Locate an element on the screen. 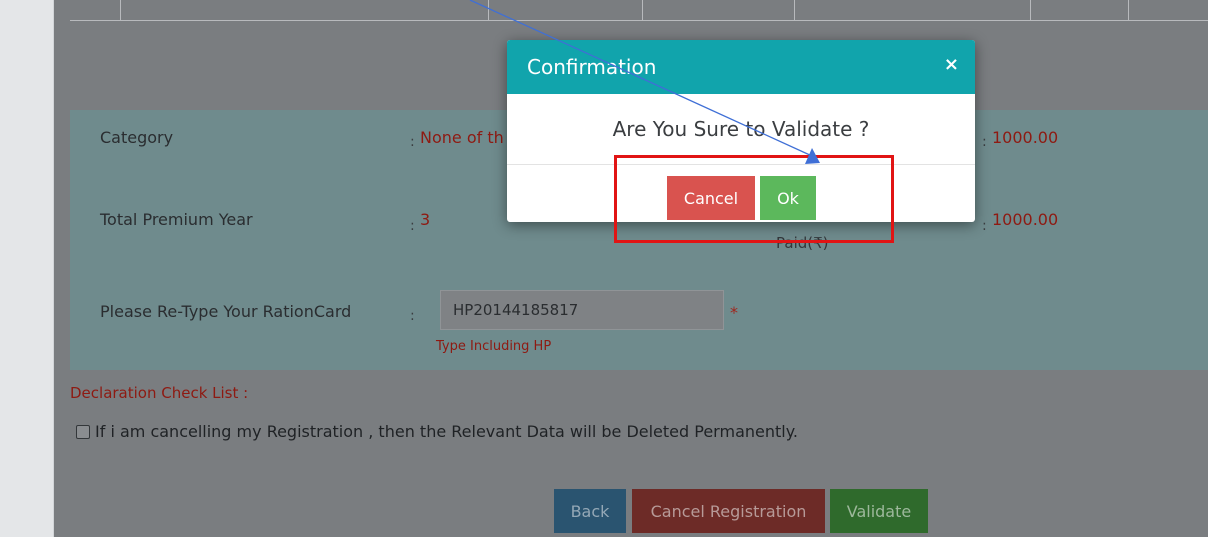 This screenshot has width=1208, height=537. declaration-checkbox is located at coordinates (83, 431).